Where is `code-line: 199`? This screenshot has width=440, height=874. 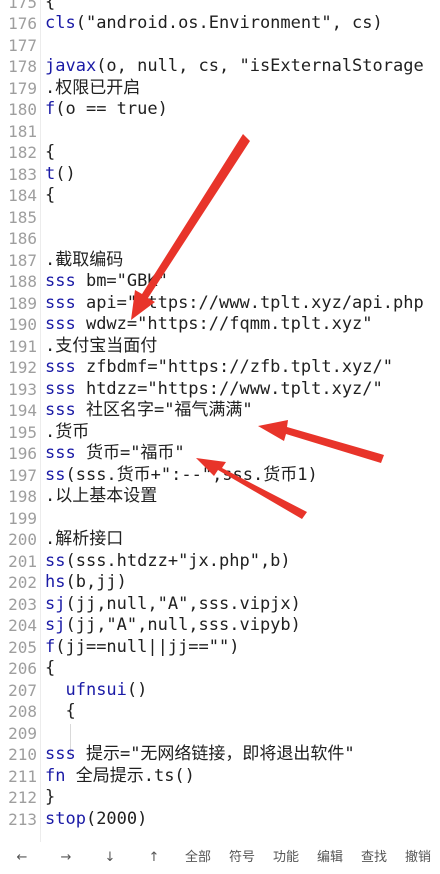 code-line: 199 is located at coordinates (220, 519).